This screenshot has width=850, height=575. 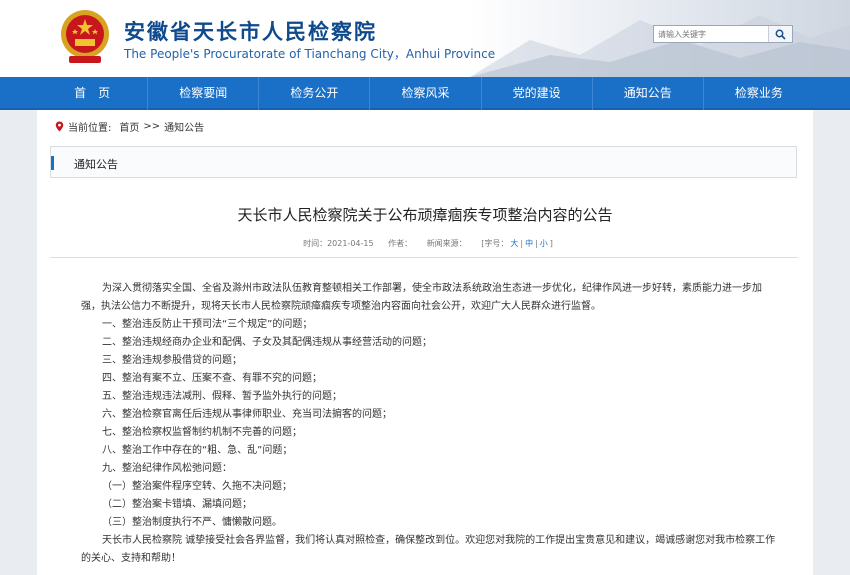 What do you see at coordinates (52, 163) in the screenshot?
I see `section-accent-bar` at bounding box center [52, 163].